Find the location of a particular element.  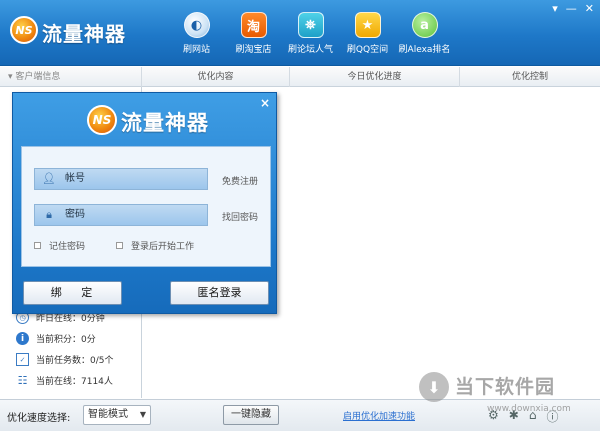

nav-item-alexa: a 刷Alexa排名 is located at coordinates (424, 34).